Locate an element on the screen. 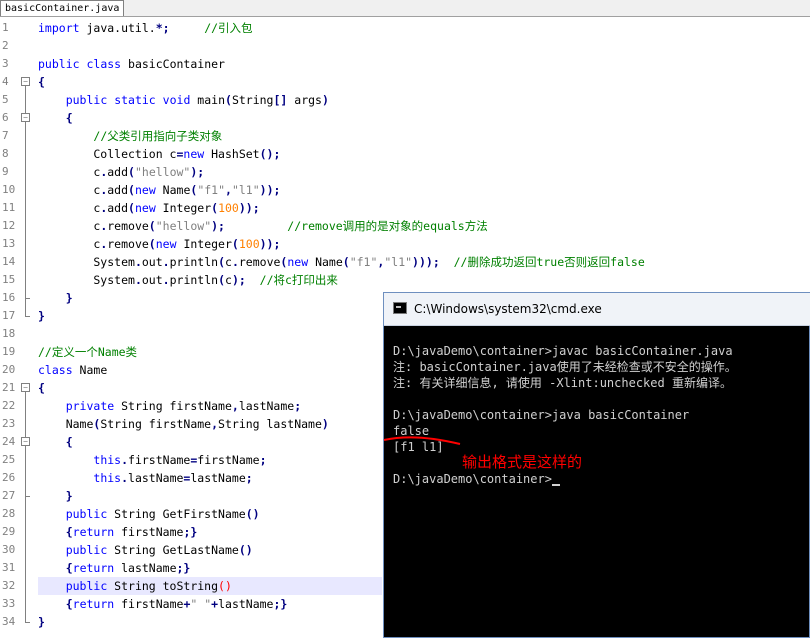  line-number: 34 is located at coordinates (9, 621).